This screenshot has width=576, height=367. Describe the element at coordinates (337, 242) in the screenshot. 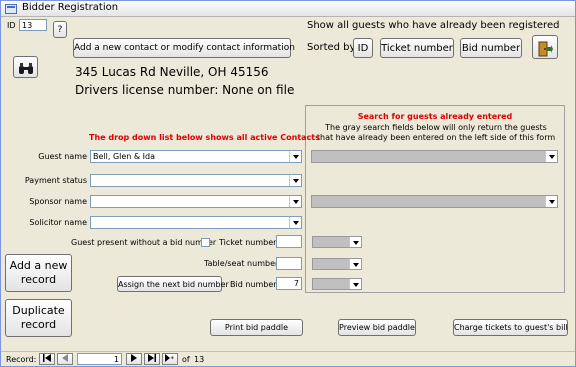

I see `ticket-search-combo` at that location.